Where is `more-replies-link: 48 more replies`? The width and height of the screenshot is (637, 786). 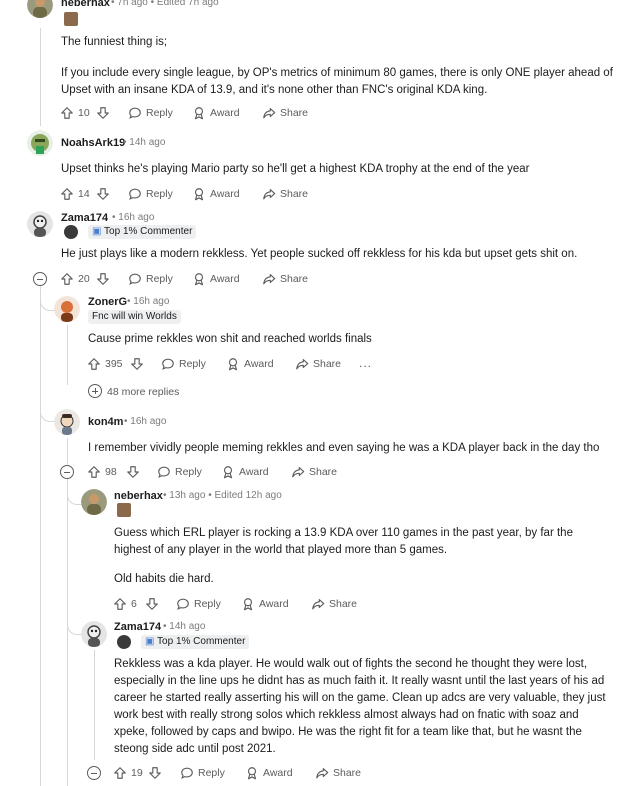
more-replies-link: 48 more replies is located at coordinates (143, 392).